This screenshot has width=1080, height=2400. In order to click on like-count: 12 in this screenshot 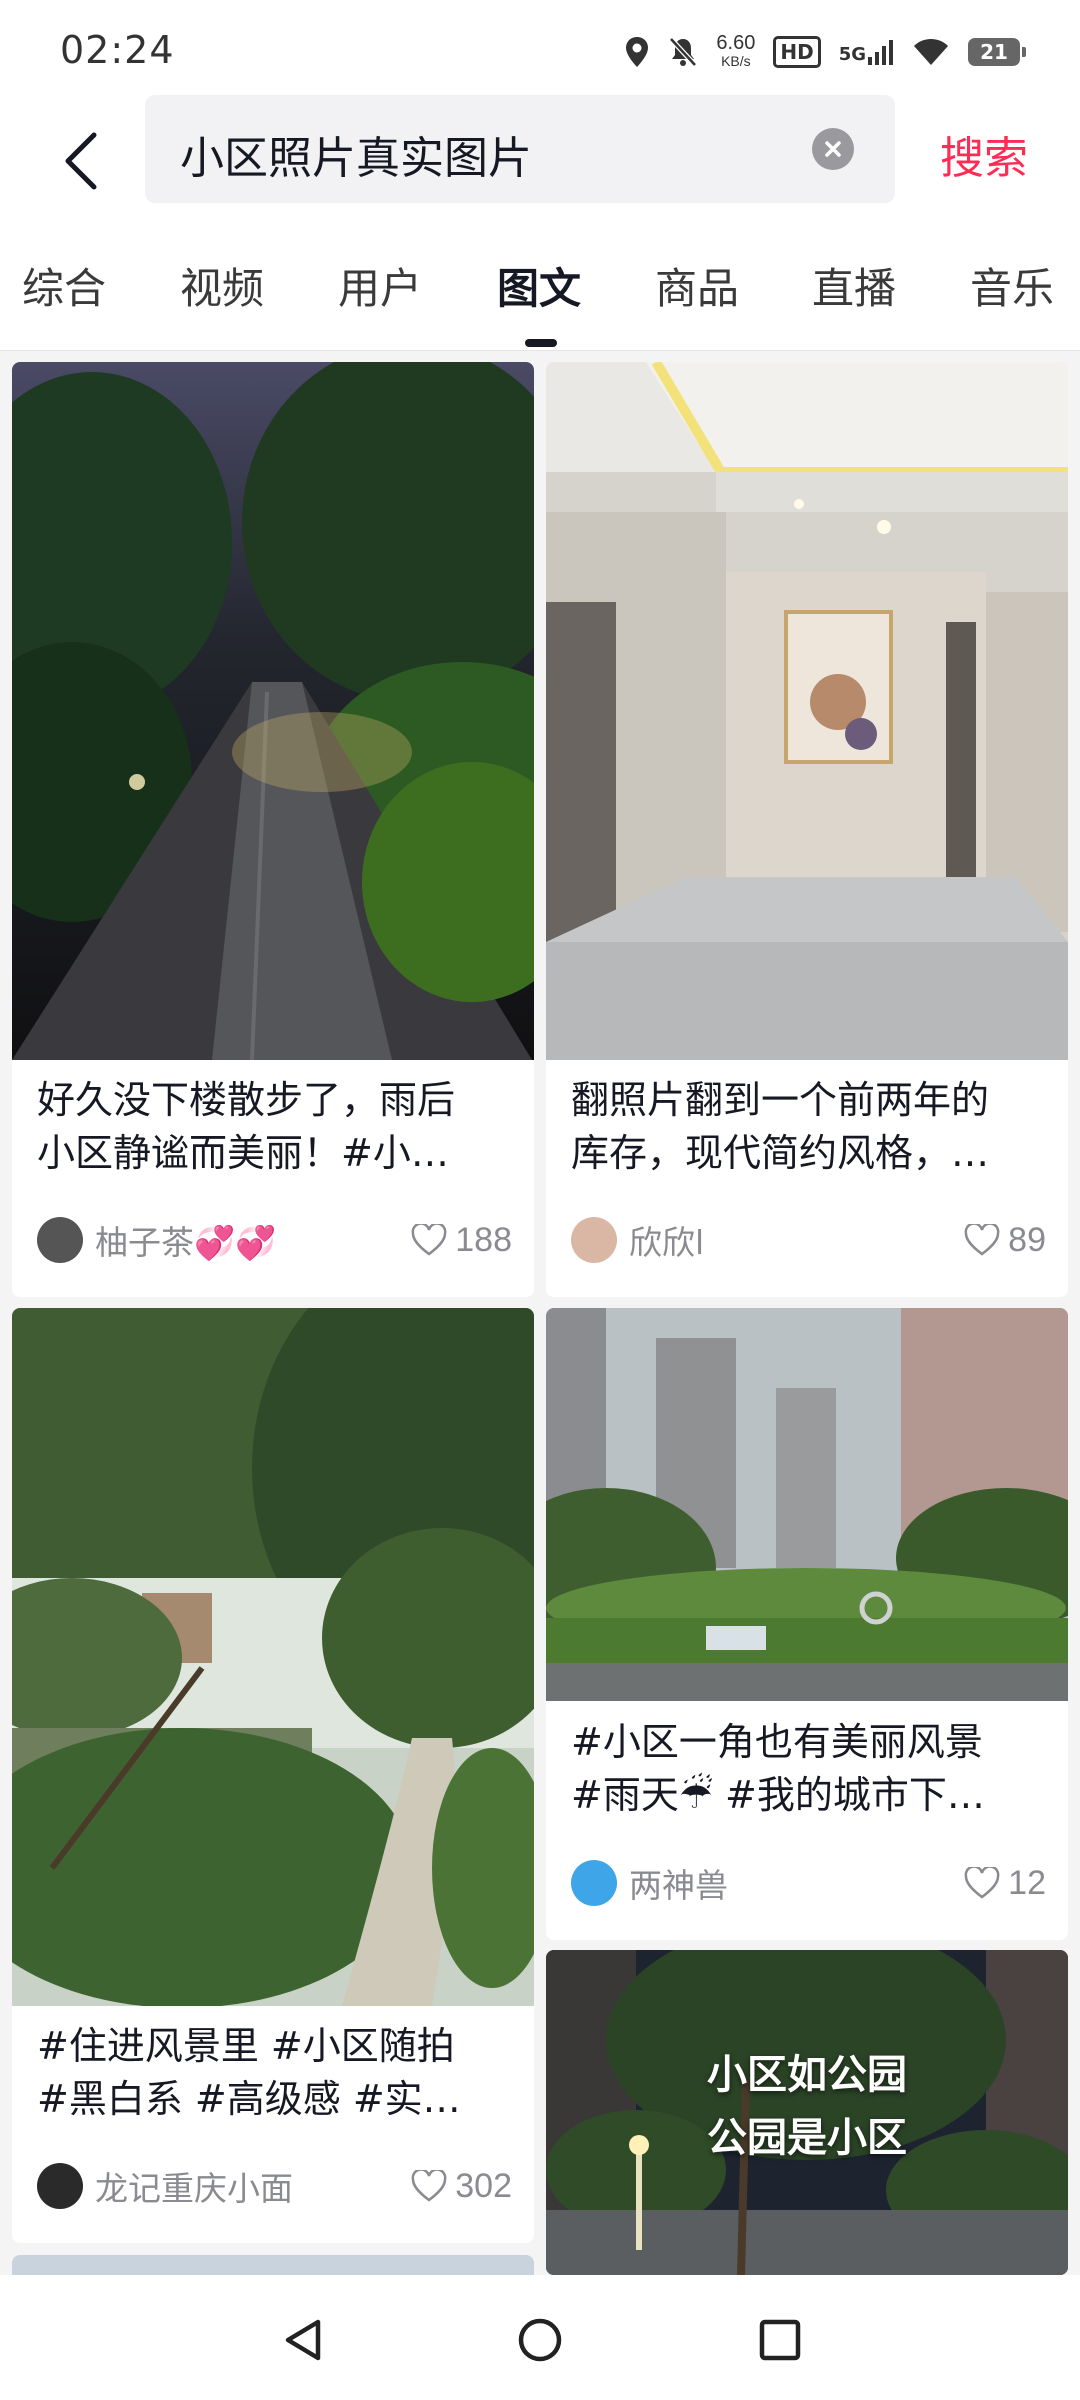, I will do `click(1027, 1882)`.